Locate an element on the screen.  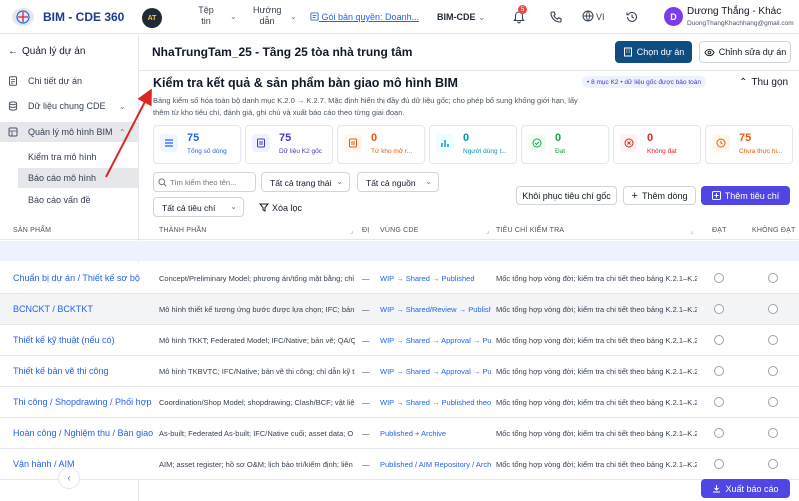
user-name: Dương Thắng - Khác is located at coordinates (734, 11).